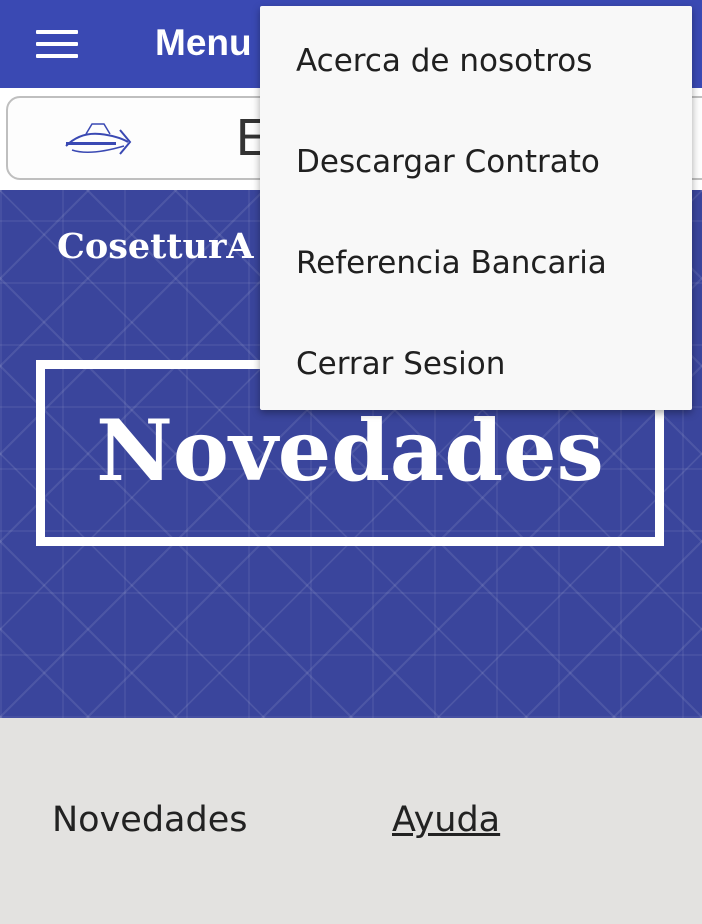 The height and width of the screenshot is (924, 702). What do you see at coordinates (400, 364) in the screenshot?
I see `menu-item-cerrar-sesion: Cerrar Sesion` at bounding box center [400, 364].